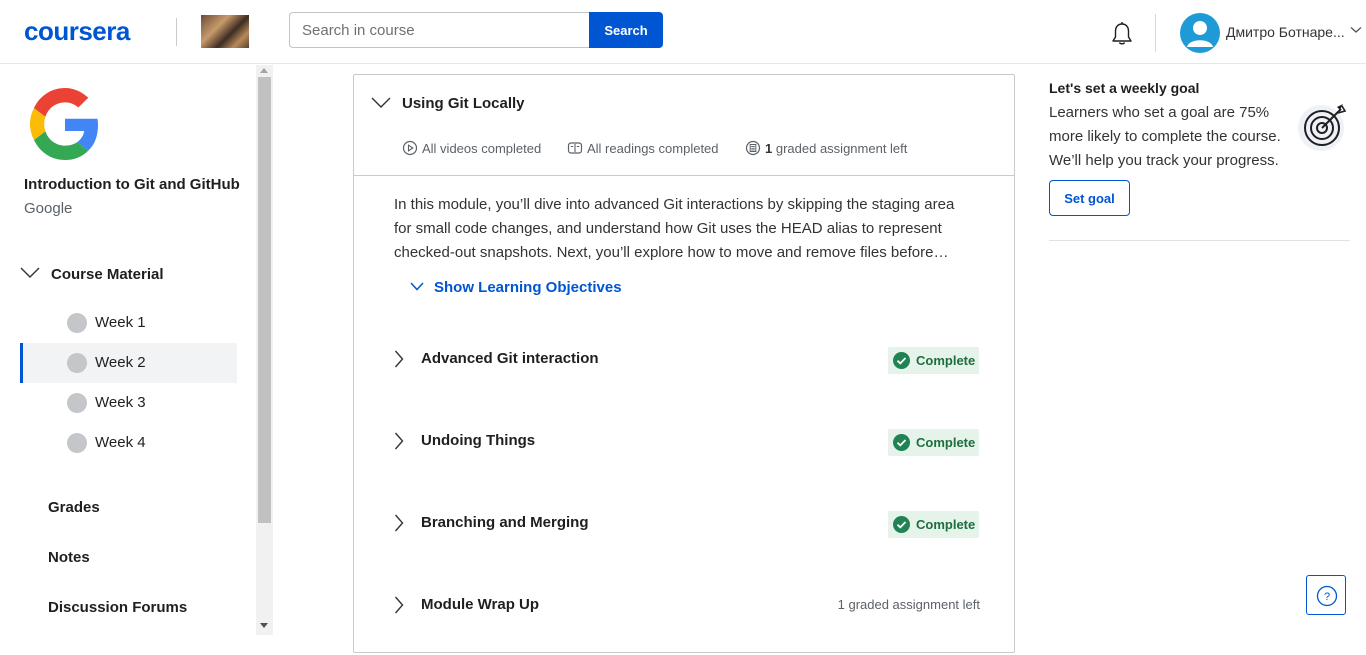  What do you see at coordinates (480, 604) in the screenshot?
I see `lesson-title: Module Wrap Up` at bounding box center [480, 604].